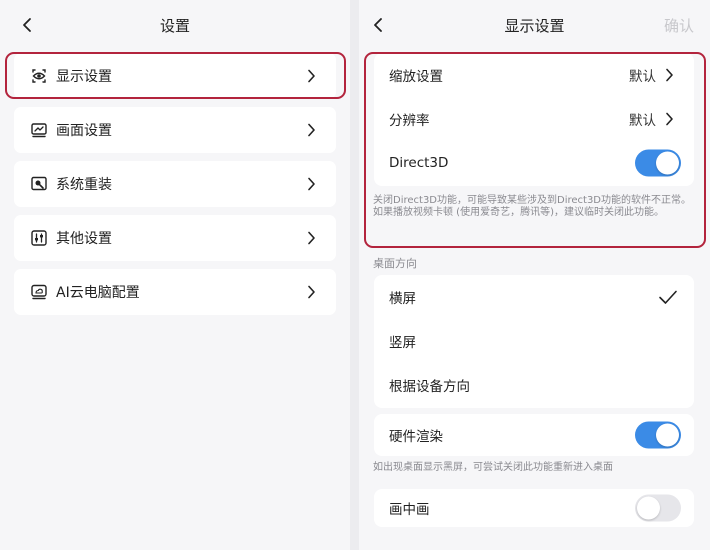 Image resolution: width=710 pixels, height=550 pixels. I want to click on menu-item-other-settings: 其他设置, so click(175, 238).